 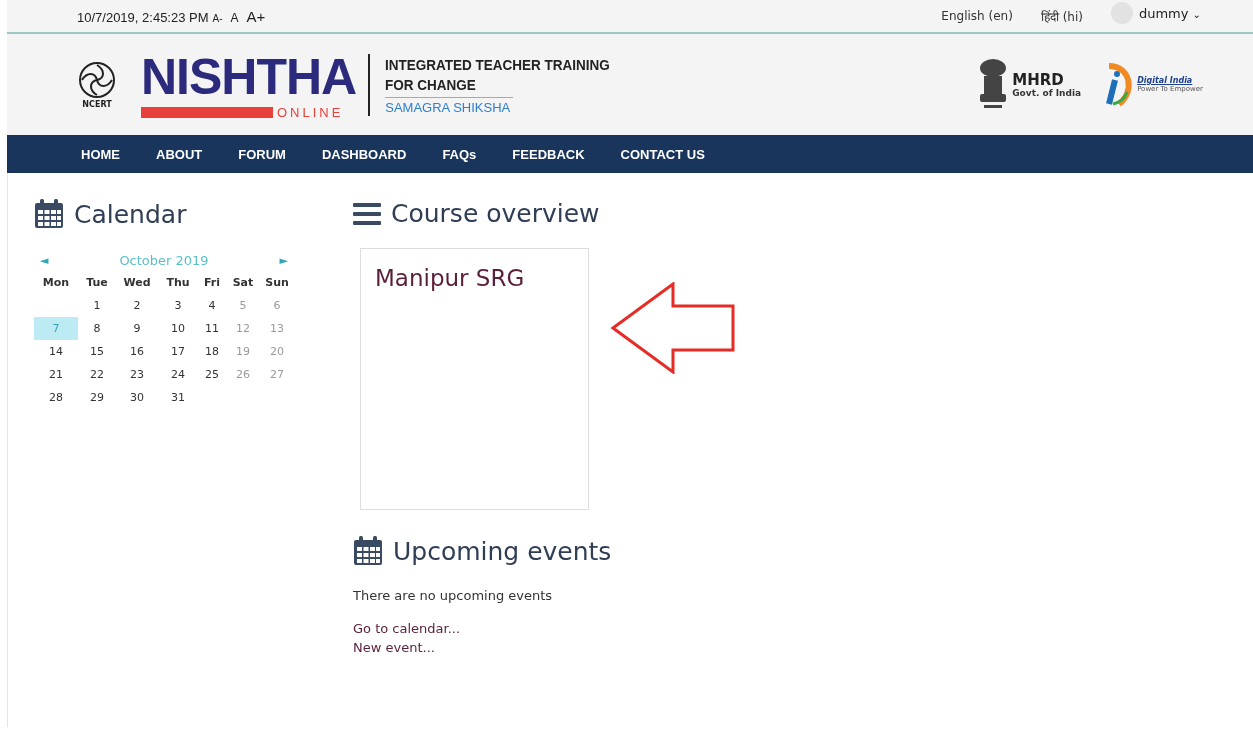 What do you see at coordinates (137, 283) in the screenshot?
I see `weekday-header: Wed` at bounding box center [137, 283].